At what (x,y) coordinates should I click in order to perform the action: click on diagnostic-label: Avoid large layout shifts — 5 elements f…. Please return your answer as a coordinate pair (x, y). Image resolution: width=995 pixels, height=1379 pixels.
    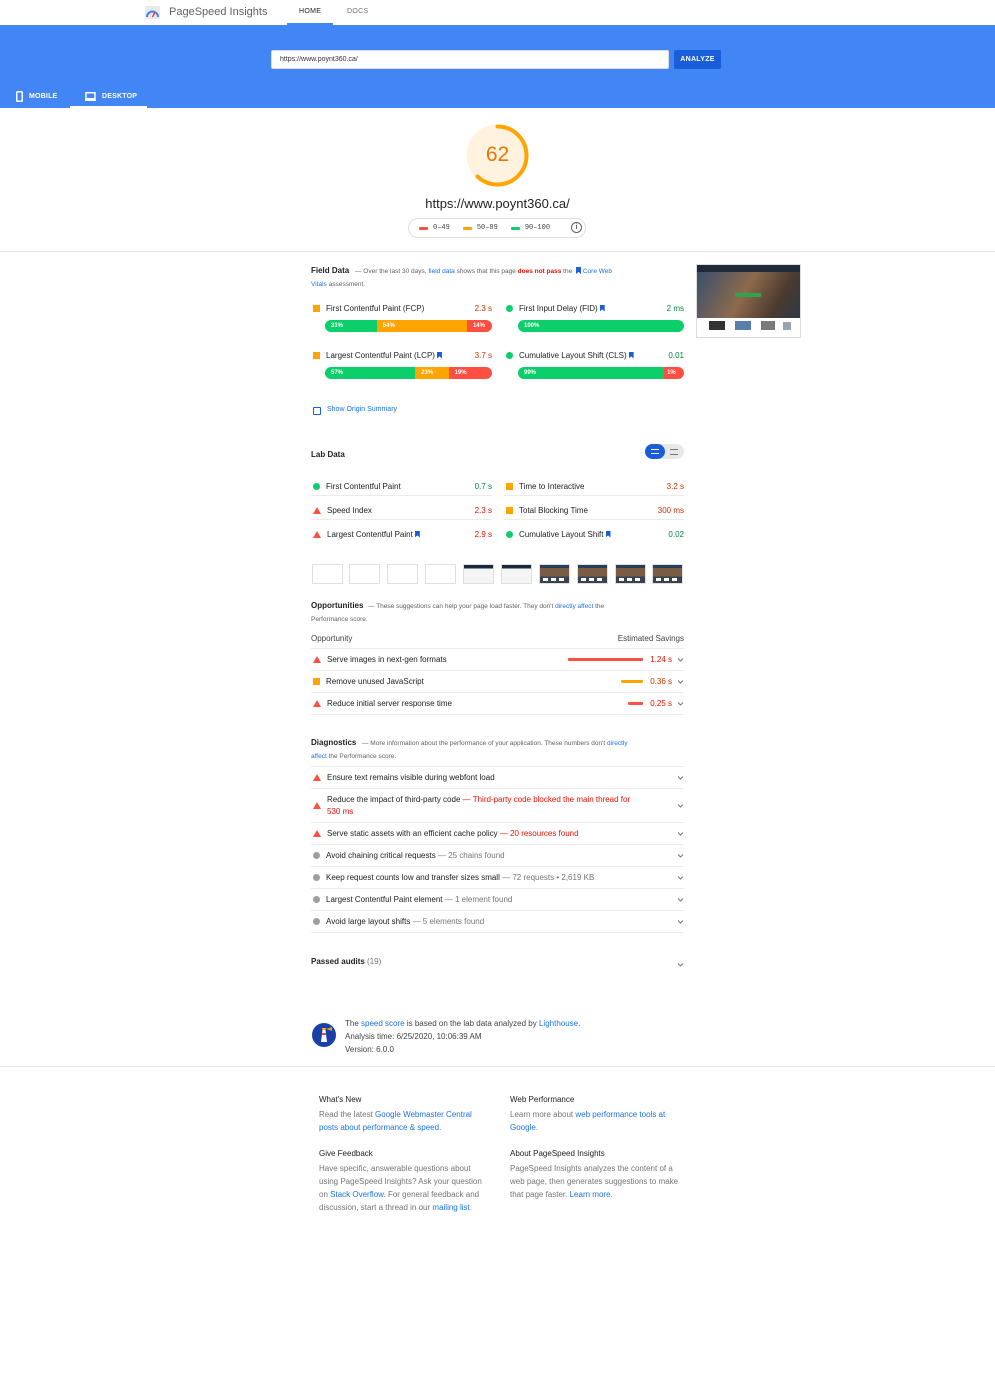
    Looking at the image, I should click on (499, 922).